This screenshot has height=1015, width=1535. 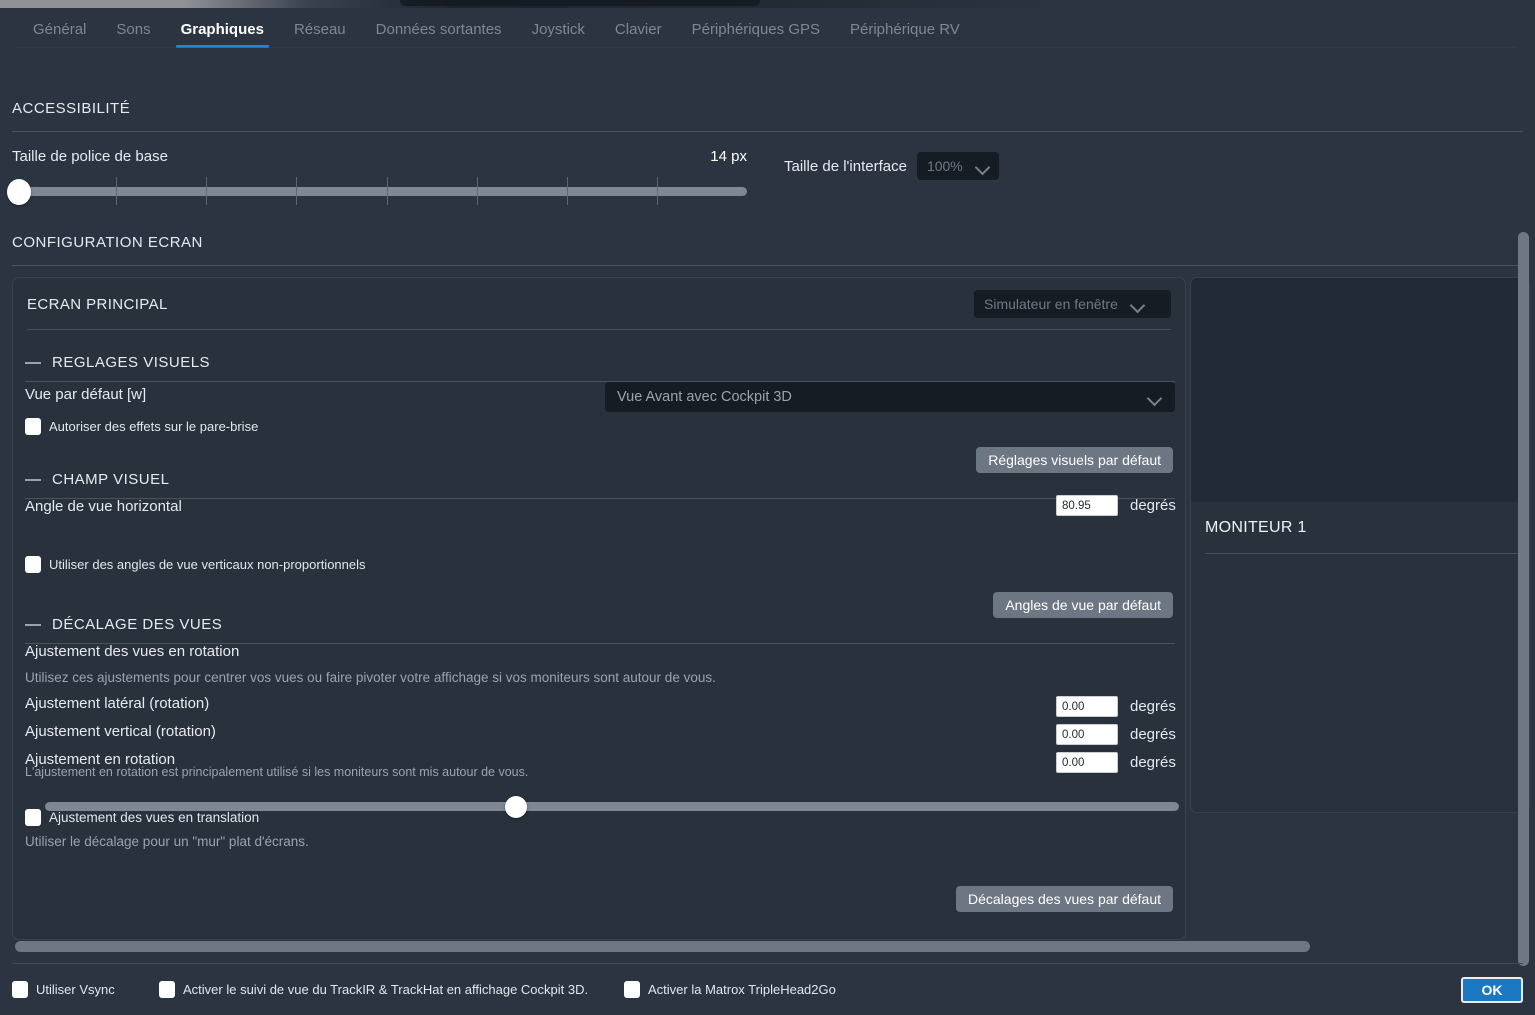 What do you see at coordinates (439, 35) in the screenshot?
I see `tab-donn-es-sortantes: Données sortantes` at bounding box center [439, 35].